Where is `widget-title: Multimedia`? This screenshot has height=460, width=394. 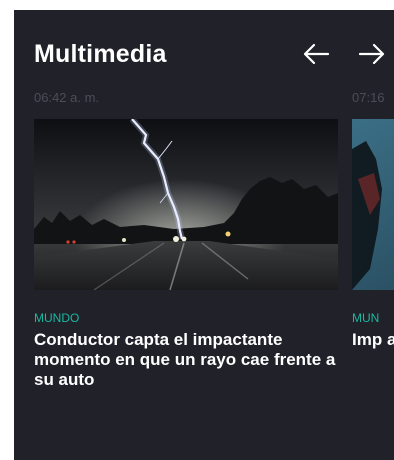 widget-title: Multimedia is located at coordinates (100, 54).